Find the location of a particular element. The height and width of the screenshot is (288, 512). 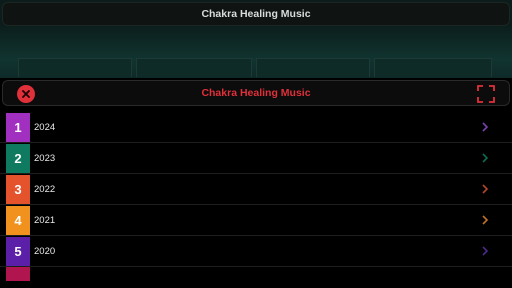

close-button is located at coordinates (26, 94).